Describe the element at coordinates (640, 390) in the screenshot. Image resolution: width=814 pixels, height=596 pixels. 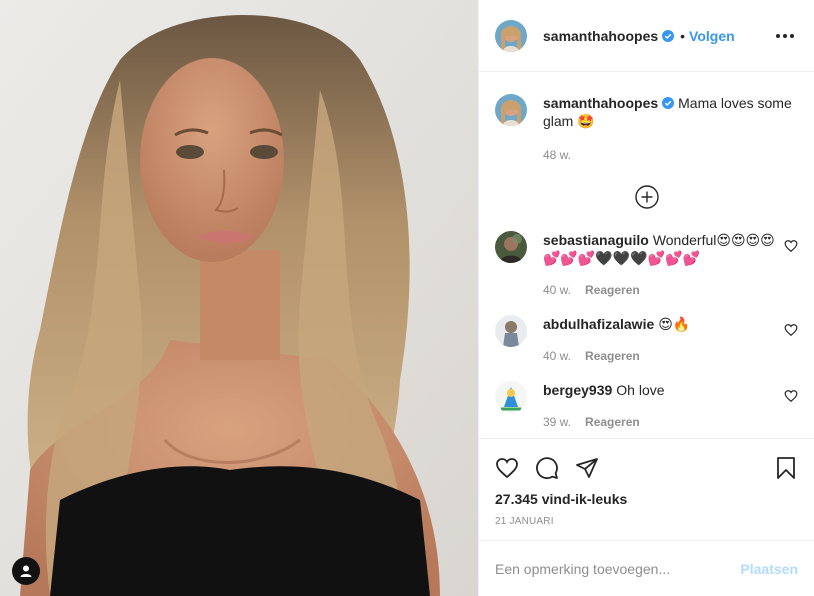
I see `comment-text: Oh love` at that location.